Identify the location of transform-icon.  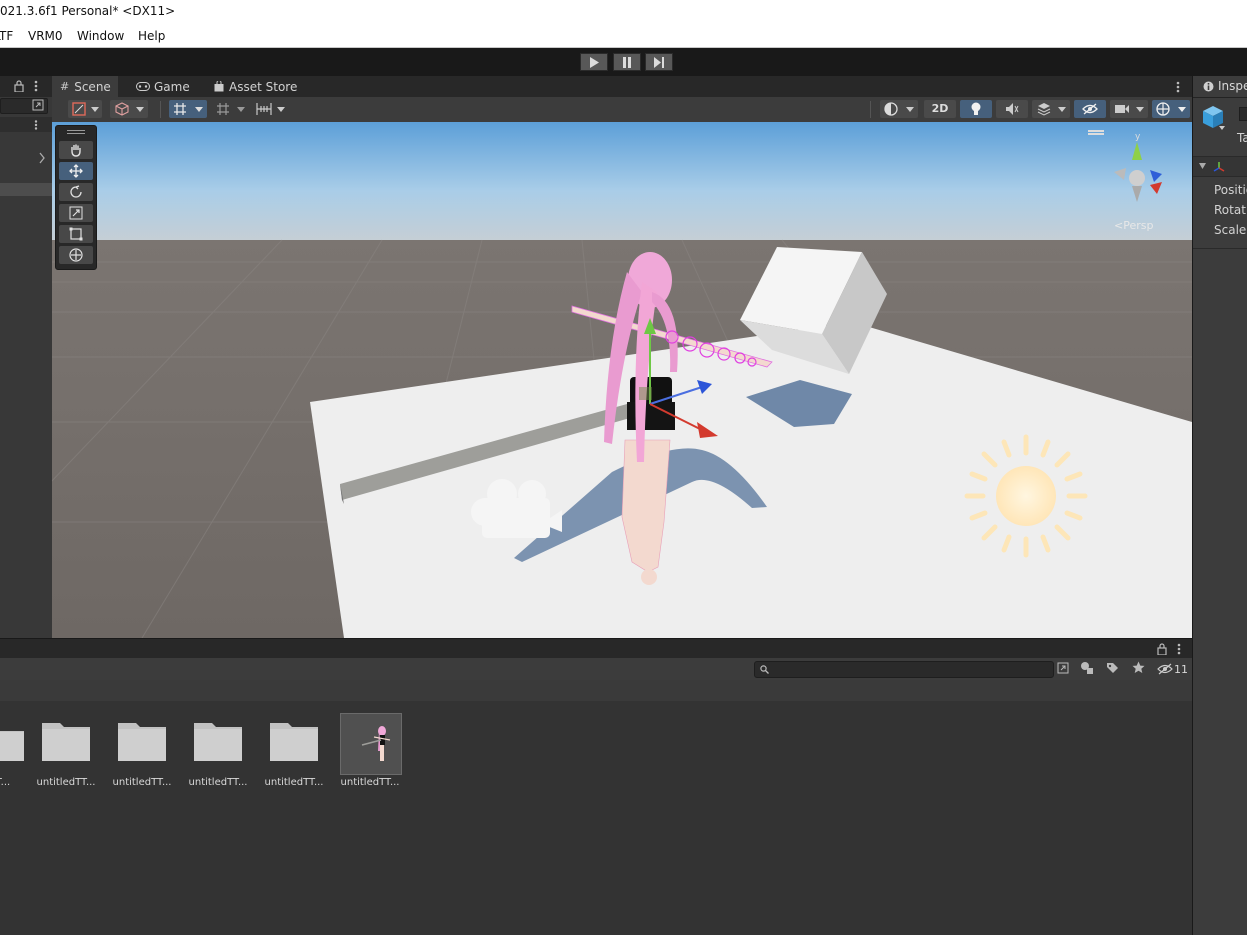
(76, 255).